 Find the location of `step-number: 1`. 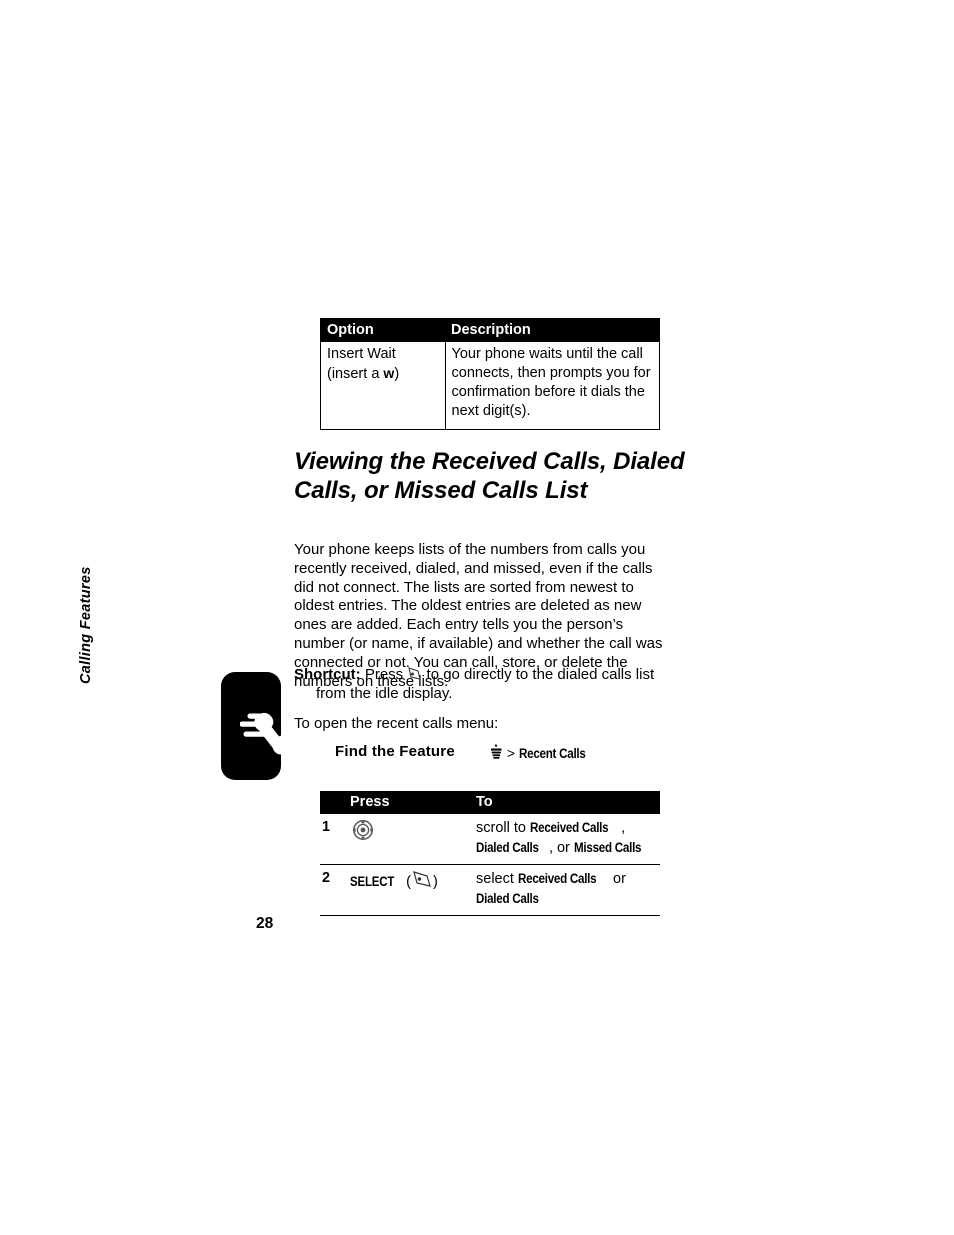

step-number: 1 is located at coordinates (331, 839).